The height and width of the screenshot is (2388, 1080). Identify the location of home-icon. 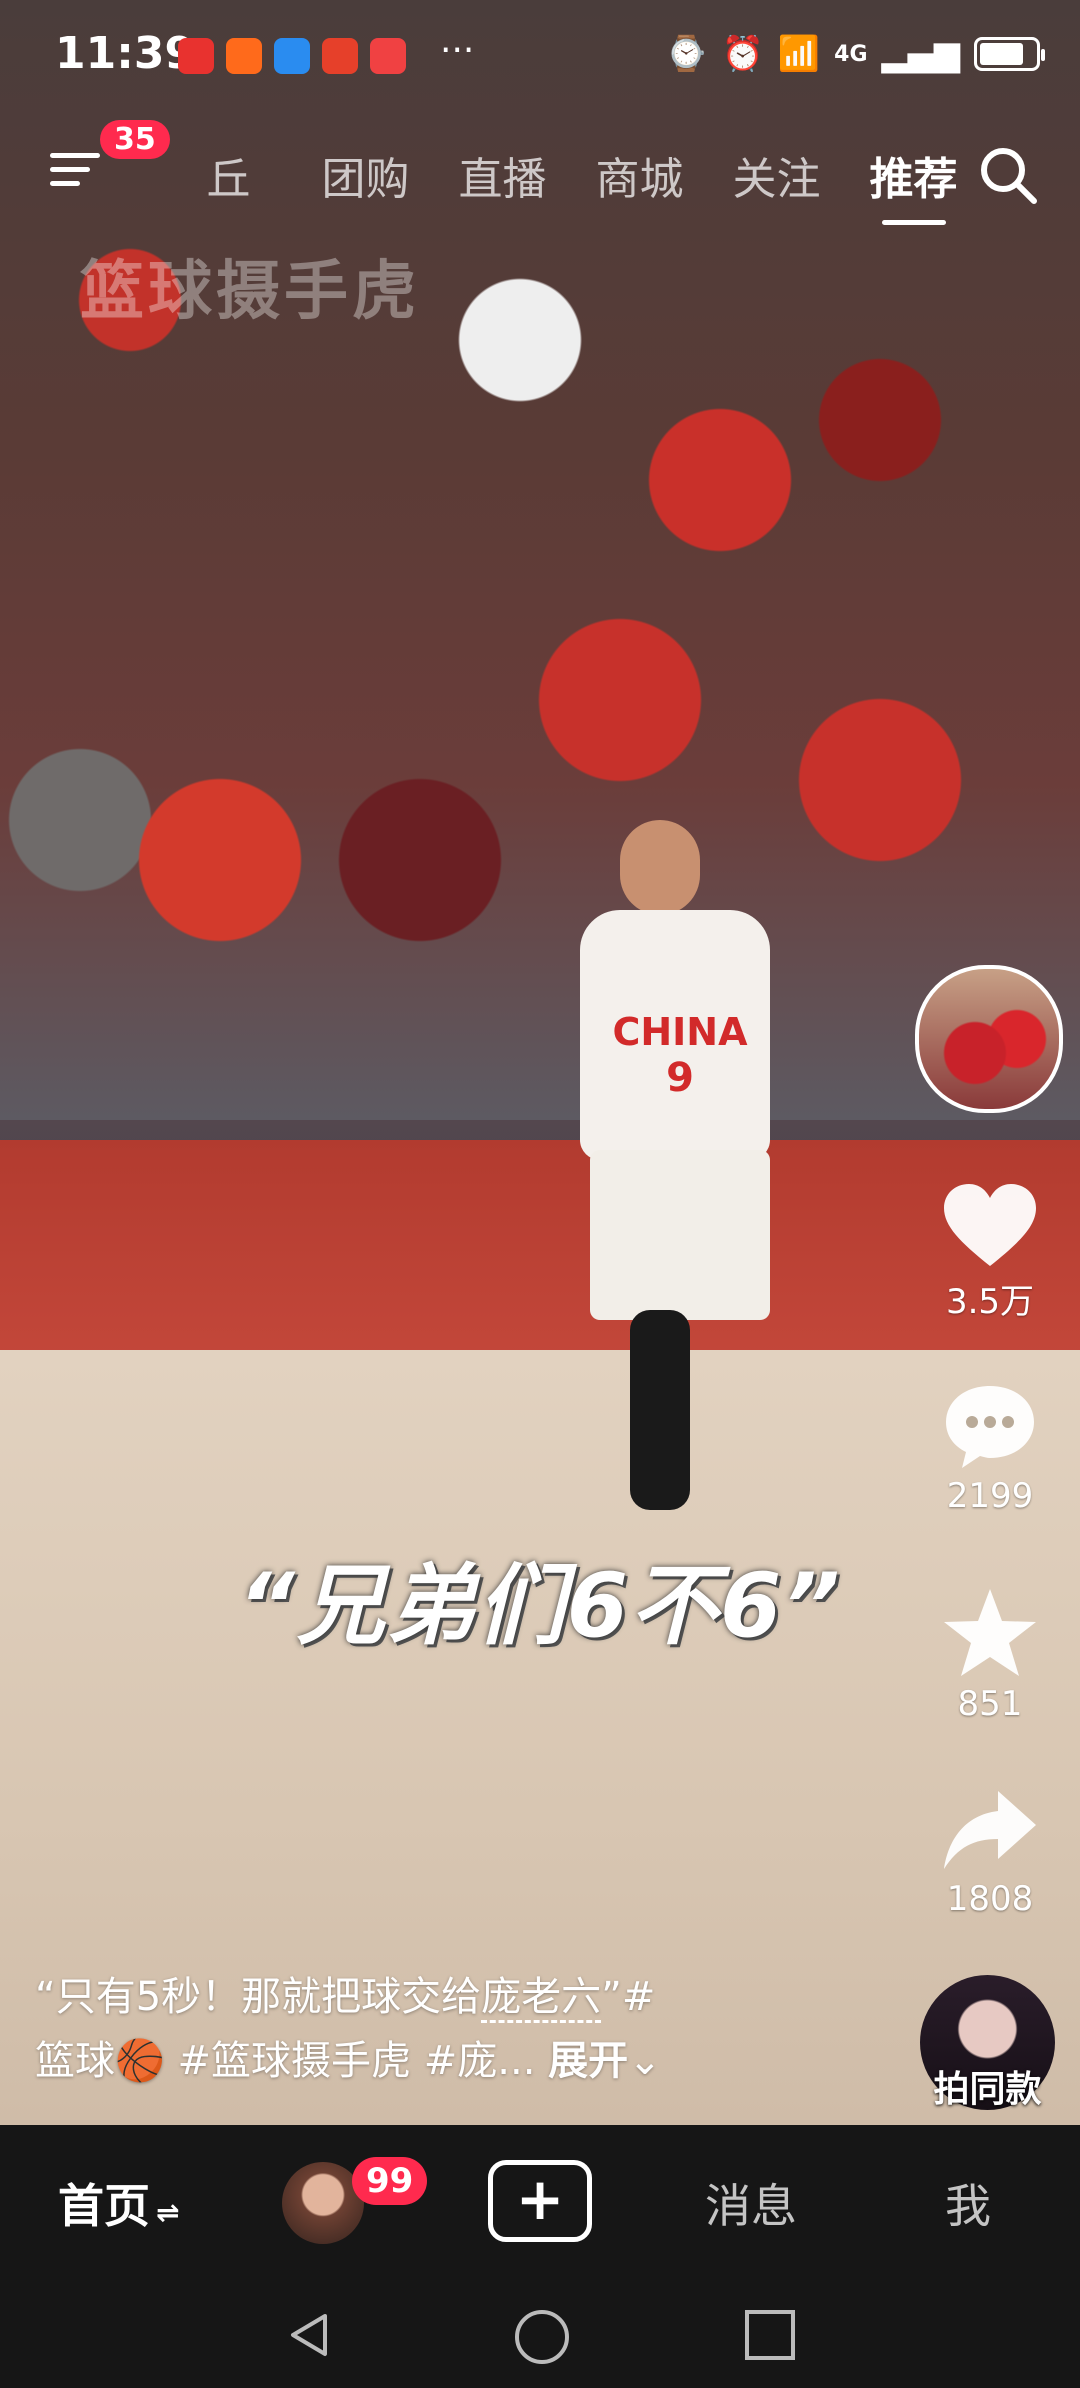
(542, 2337).